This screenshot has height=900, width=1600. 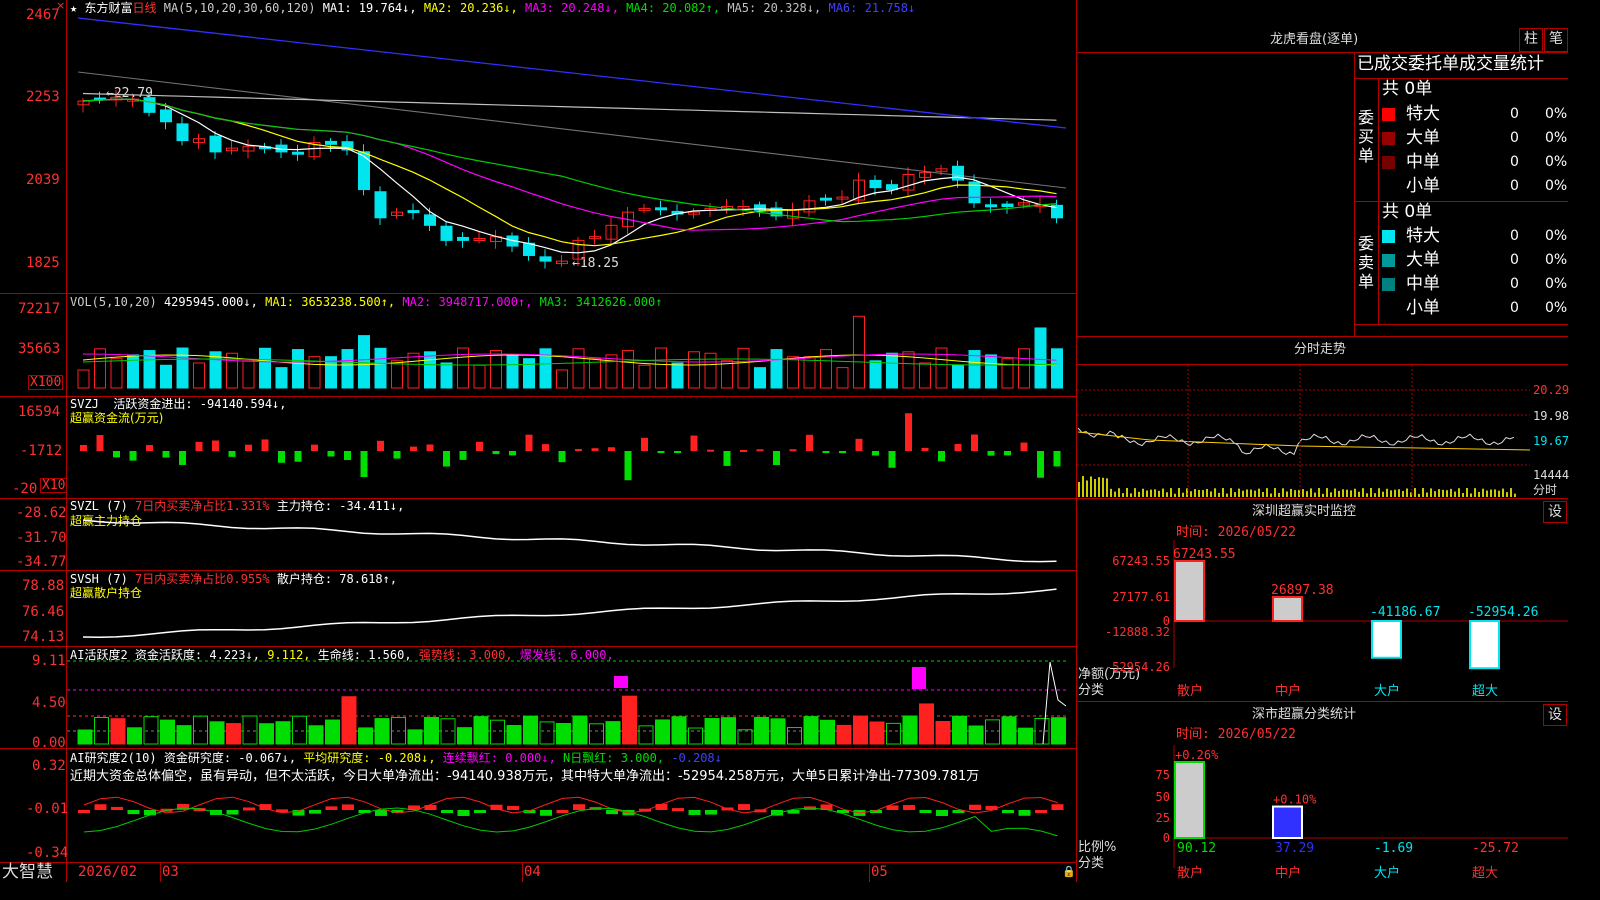 I want to click on sz-class-axis-label: 25, so click(x=1163, y=818).